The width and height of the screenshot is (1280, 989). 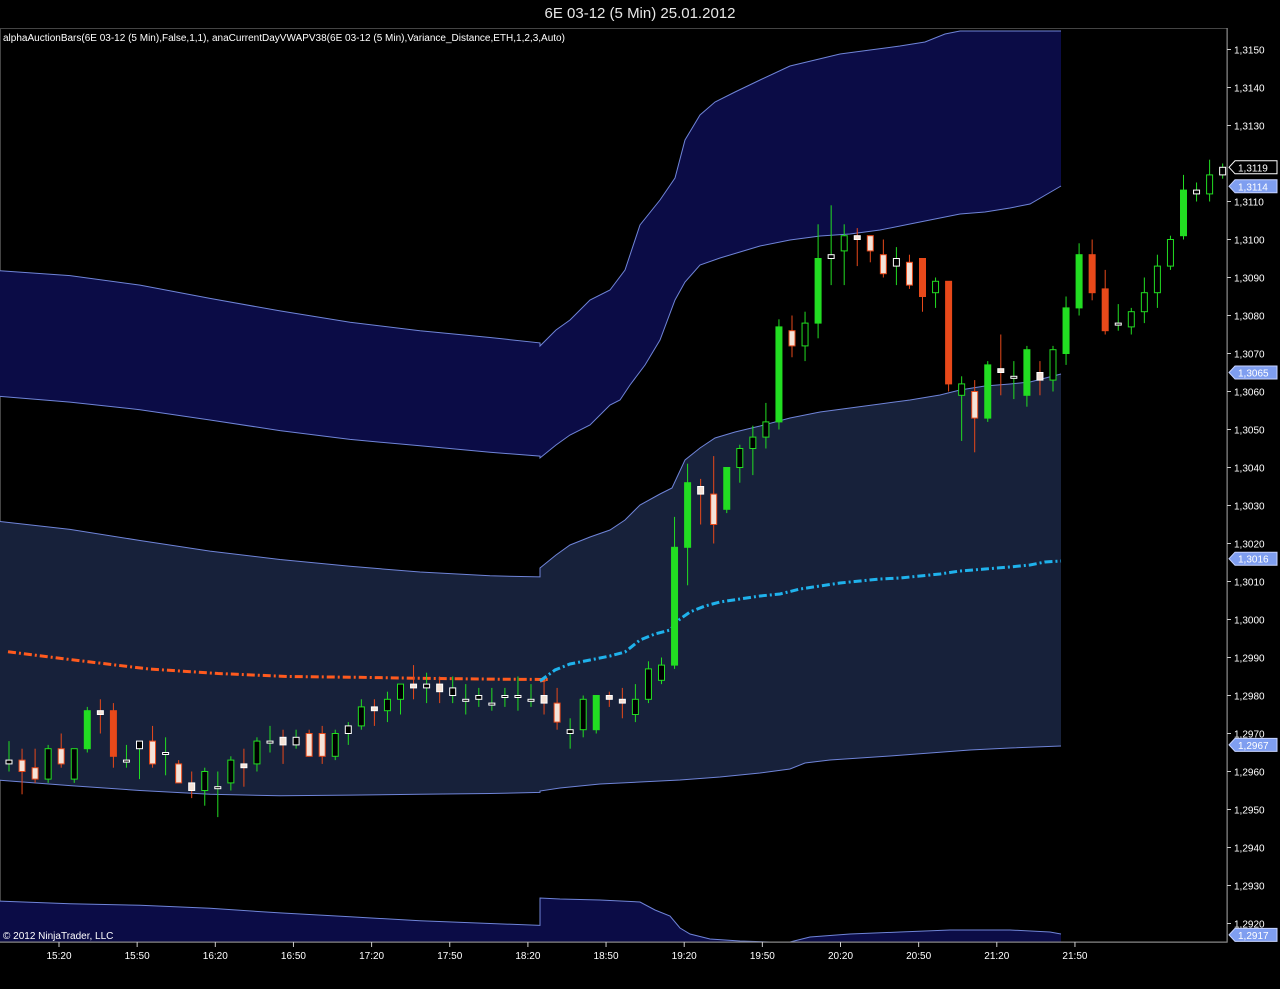 I want to click on y-tick-label: 1,3040, so click(x=1249, y=469).